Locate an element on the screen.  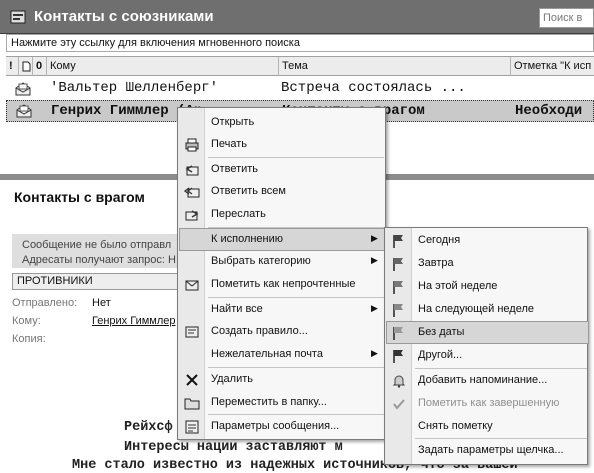
menu-item-label: Ответить всем is located at coordinates (248, 191).